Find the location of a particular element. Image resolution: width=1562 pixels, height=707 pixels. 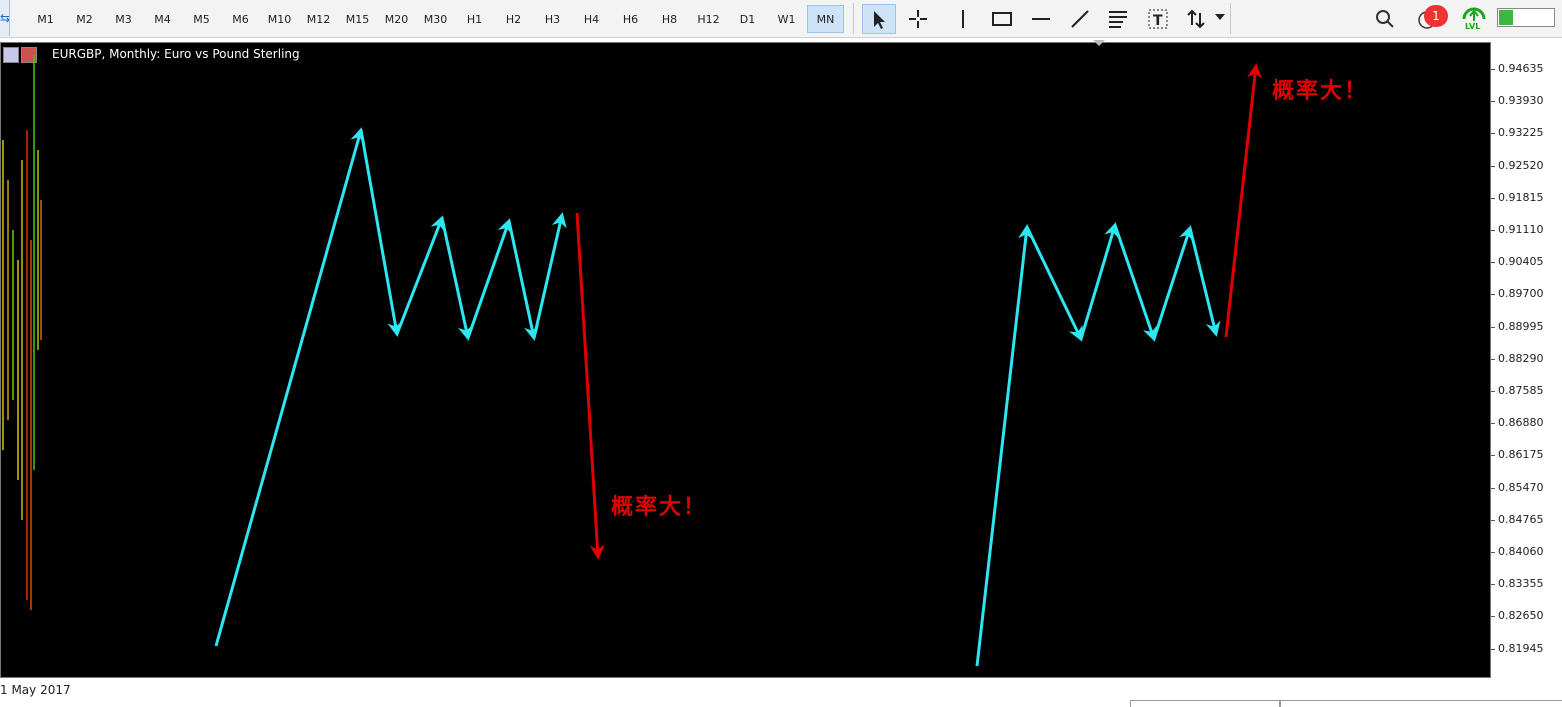

date-label: 1 May 2017 is located at coordinates (35, 690).